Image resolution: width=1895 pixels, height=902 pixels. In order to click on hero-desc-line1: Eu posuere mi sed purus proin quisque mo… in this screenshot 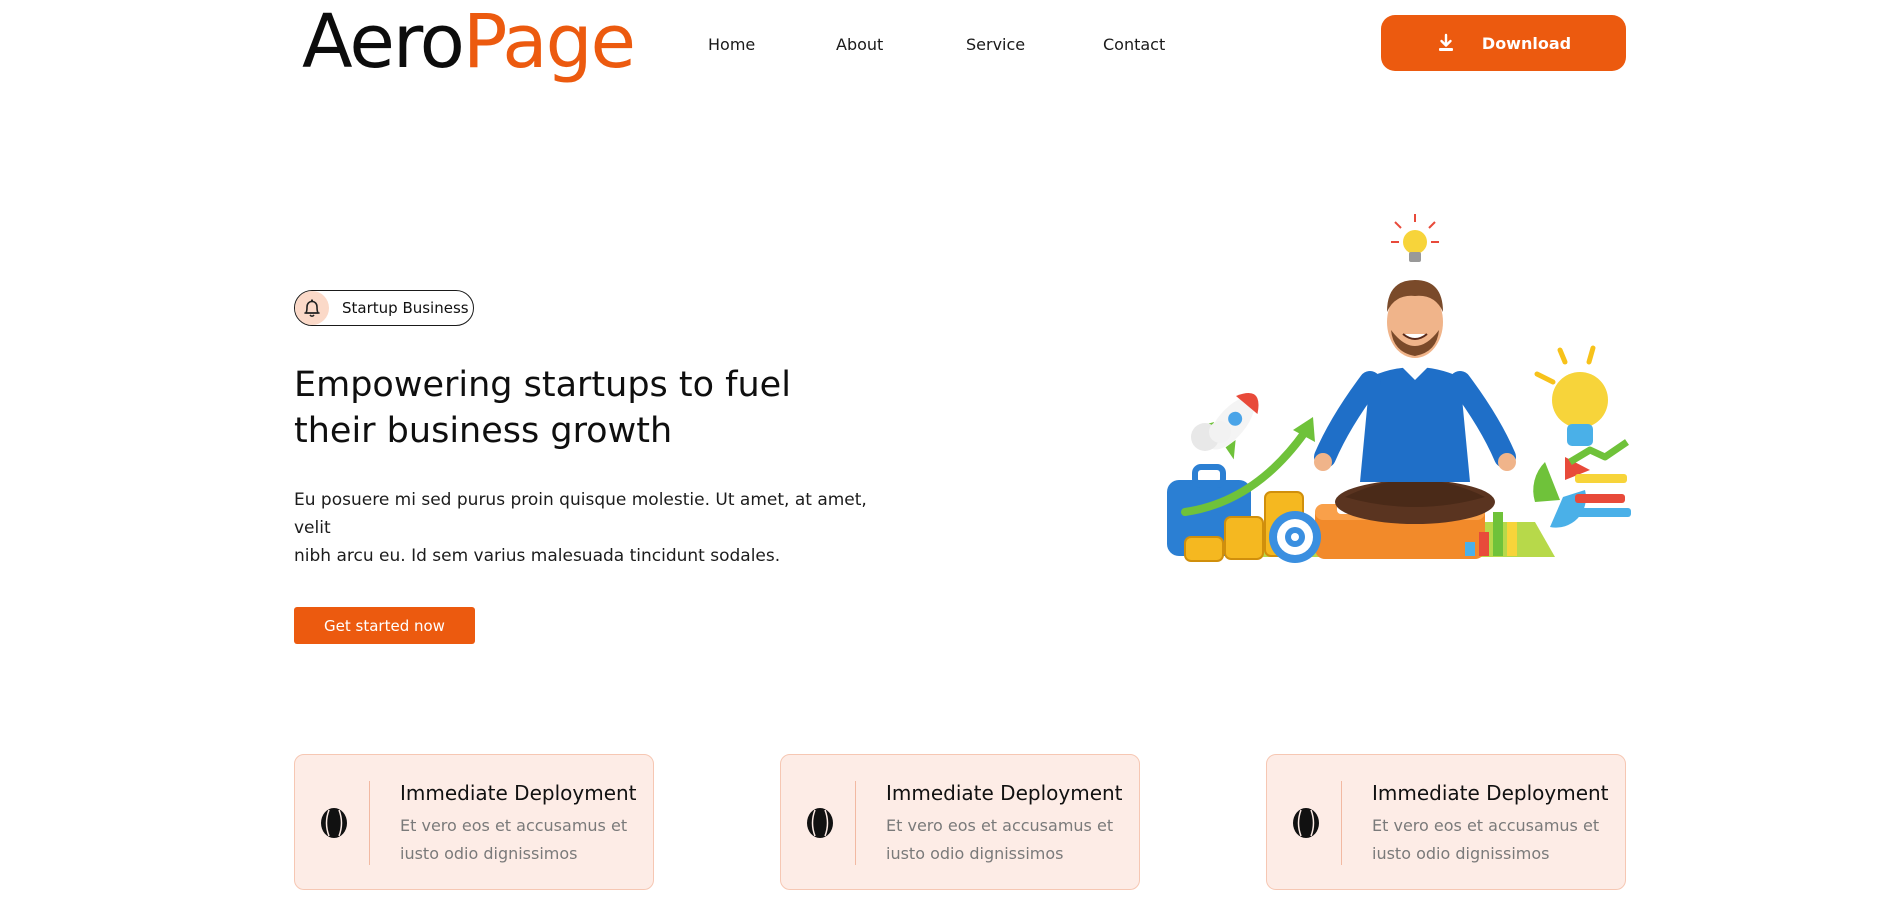, I will do `click(580, 500)`.